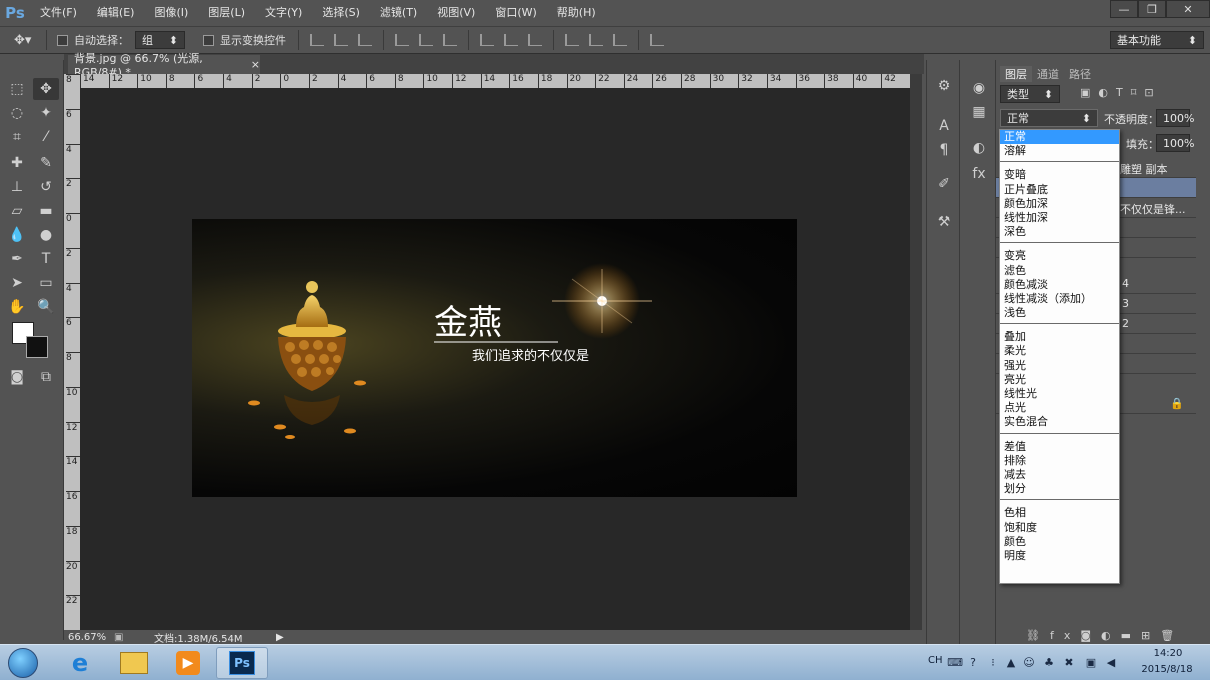  I want to click on move-tool-icon: ✥, so click(46, 89).